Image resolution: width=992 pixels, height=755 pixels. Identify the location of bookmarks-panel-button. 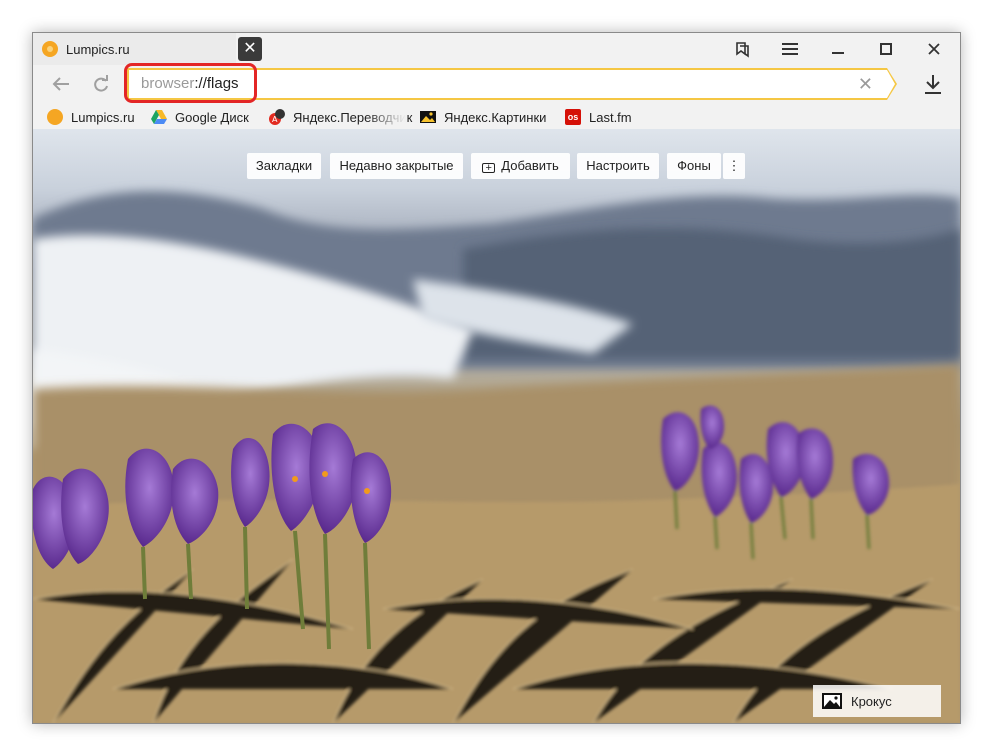
(742, 49).